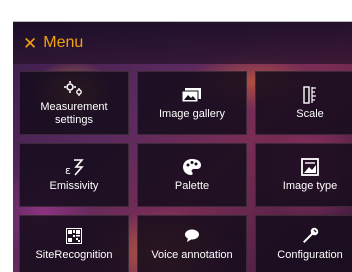 The width and height of the screenshot is (352, 272). I want to click on tile-label: Voice annotation, so click(192, 254).